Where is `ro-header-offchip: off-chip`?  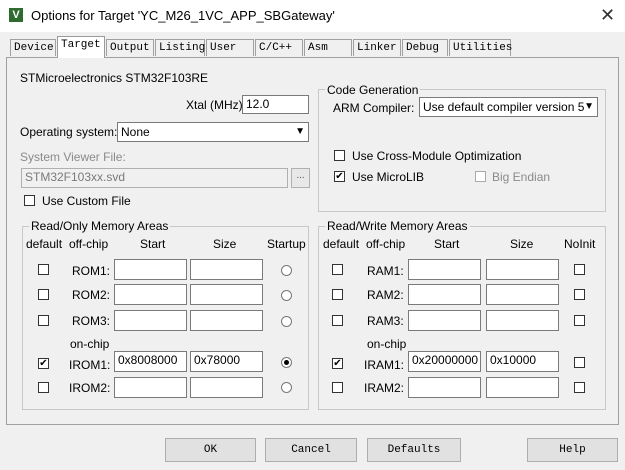
ro-header-offchip: off-chip is located at coordinates (89, 244).